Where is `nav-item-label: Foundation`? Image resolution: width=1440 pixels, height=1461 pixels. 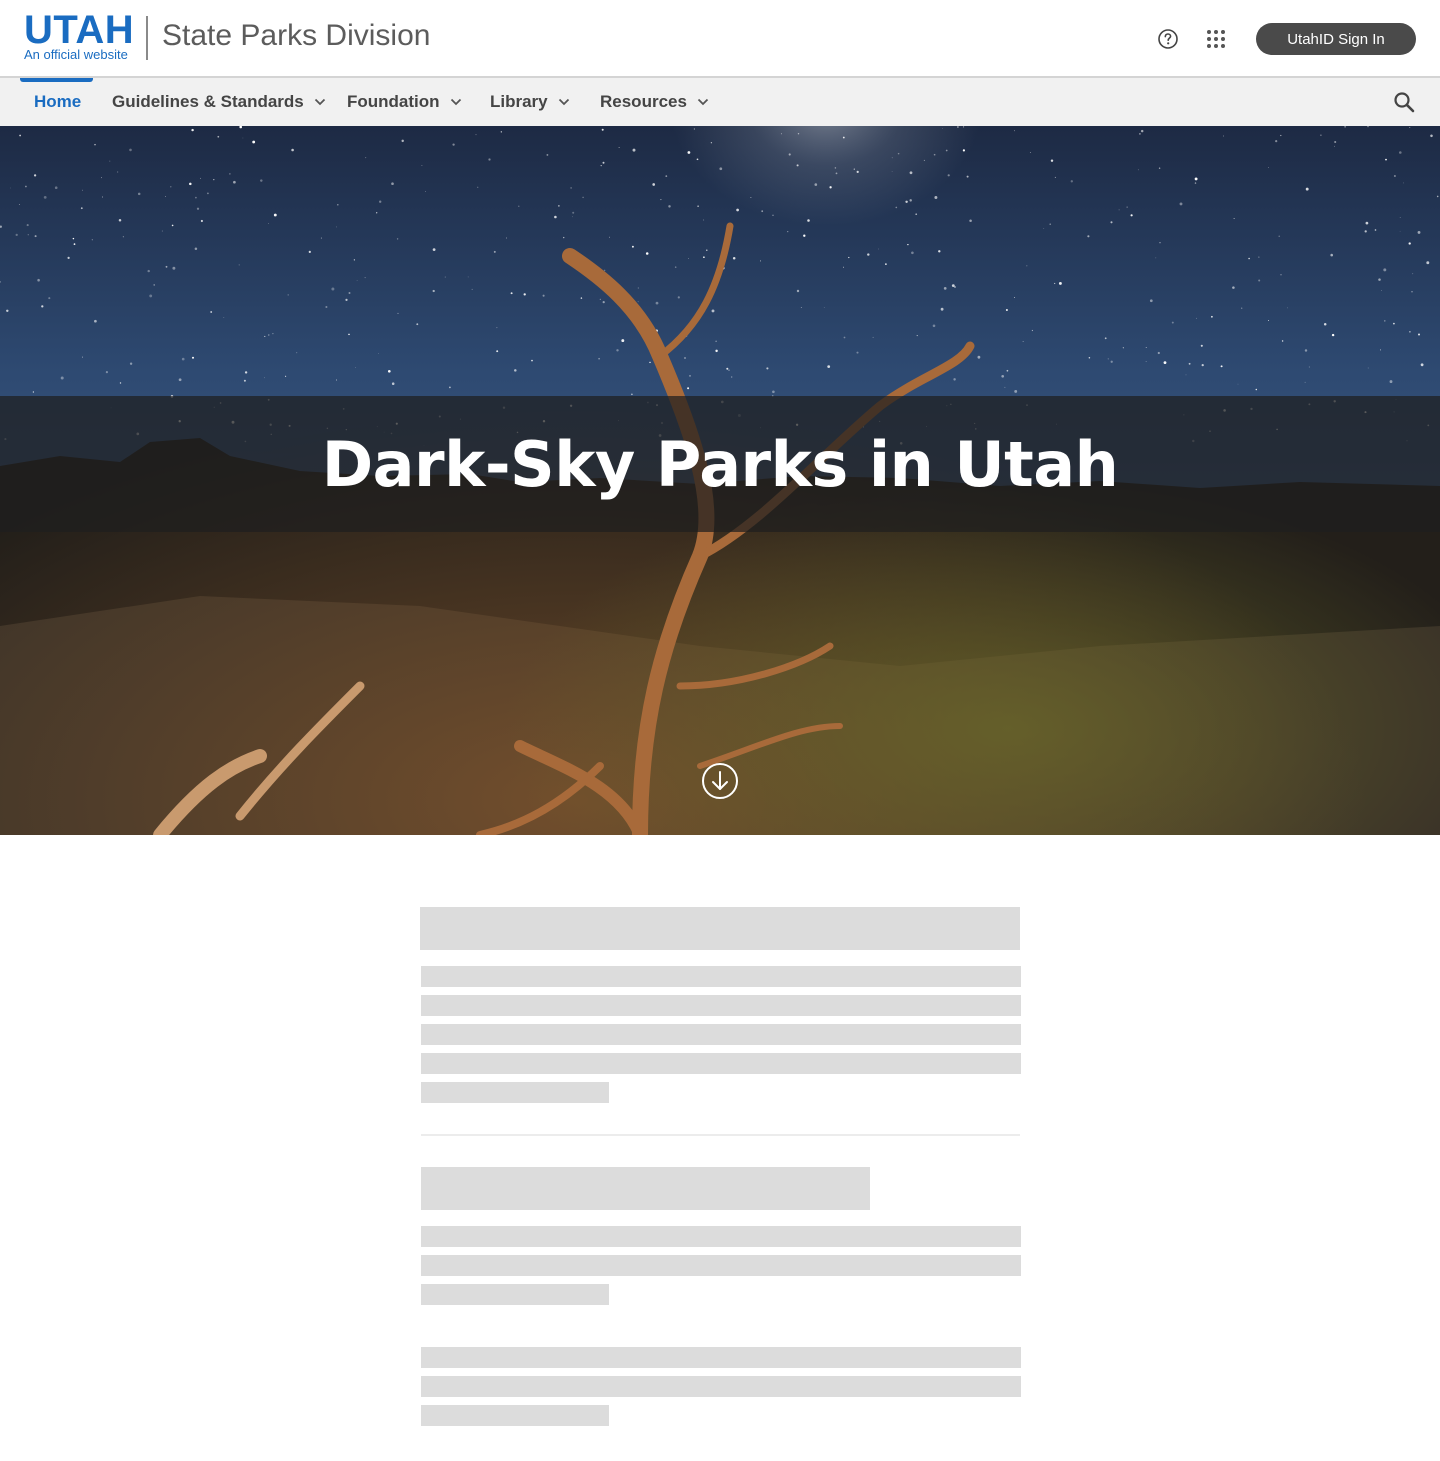
nav-item-label: Foundation is located at coordinates (393, 101).